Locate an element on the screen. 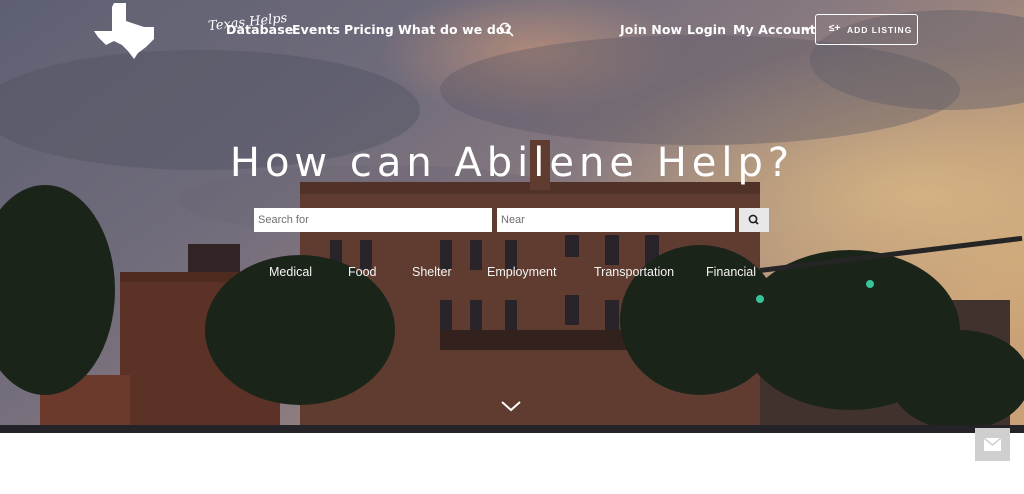 The width and height of the screenshot is (1024, 494). add-listing-label: ADD LISTING is located at coordinates (880, 30).